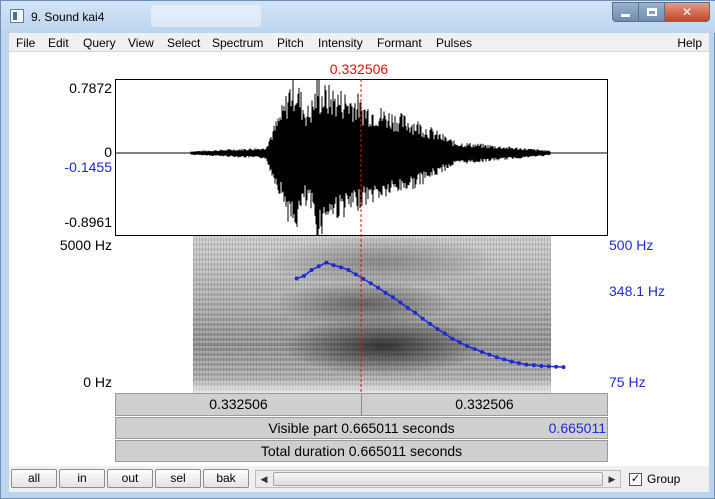 The height and width of the screenshot is (499, 715). I want to click on pitch-contour-points, so click(430, 315).